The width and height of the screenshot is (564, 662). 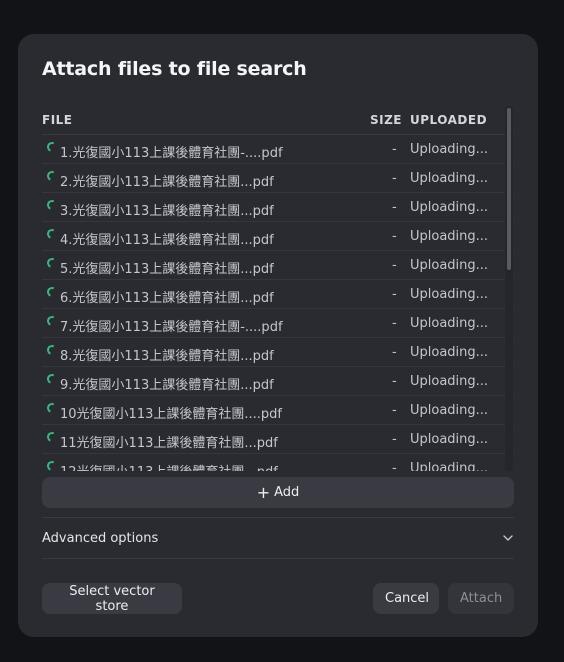 What do you see at coordinates (167, 240) in the screenshot?
I see `file-name: 4.光復國小113上課後體育社團...pdf` at bounding box center [167, 240].